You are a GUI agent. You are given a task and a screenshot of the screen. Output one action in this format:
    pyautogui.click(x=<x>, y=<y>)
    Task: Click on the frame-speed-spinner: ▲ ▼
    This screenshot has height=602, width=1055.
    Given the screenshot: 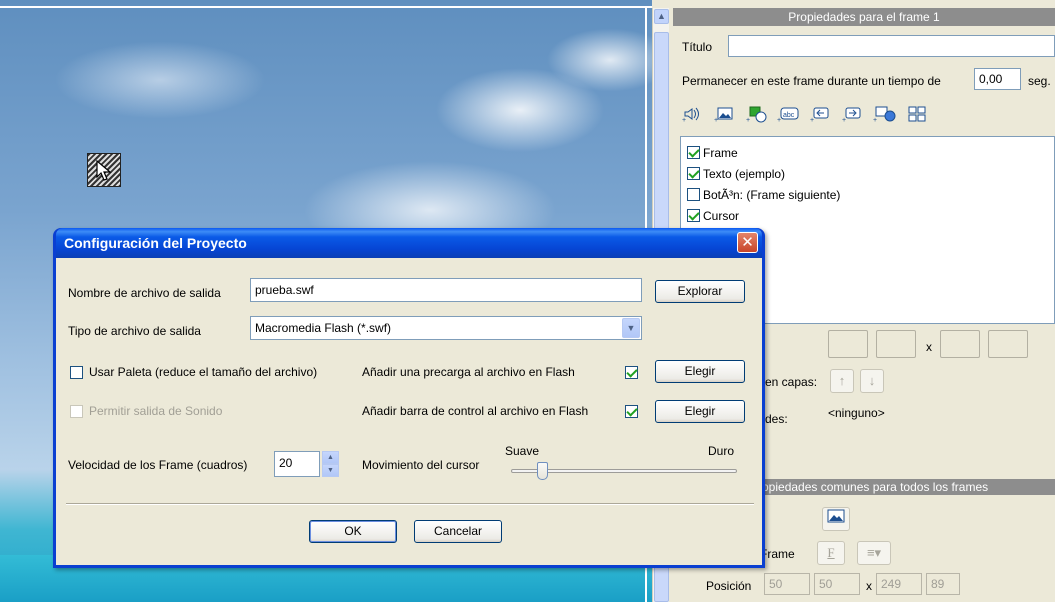 What is the action you would take?
    pyautogui.click(x=330, y=464)
    